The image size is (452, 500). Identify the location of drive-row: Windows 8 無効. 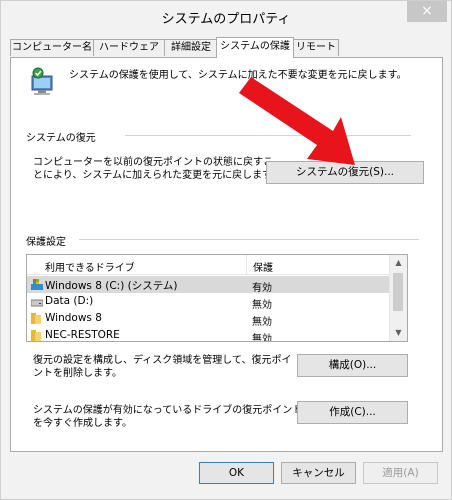
(208, 319).